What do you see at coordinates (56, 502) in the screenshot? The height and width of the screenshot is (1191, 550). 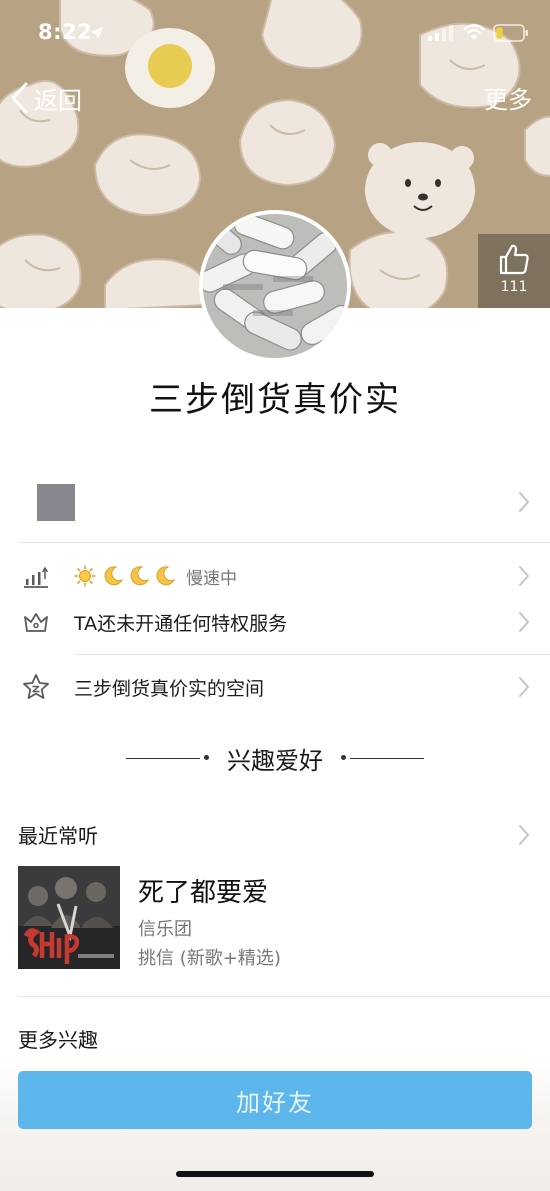 I see `redacted-block` at bounding box center [56, 502].